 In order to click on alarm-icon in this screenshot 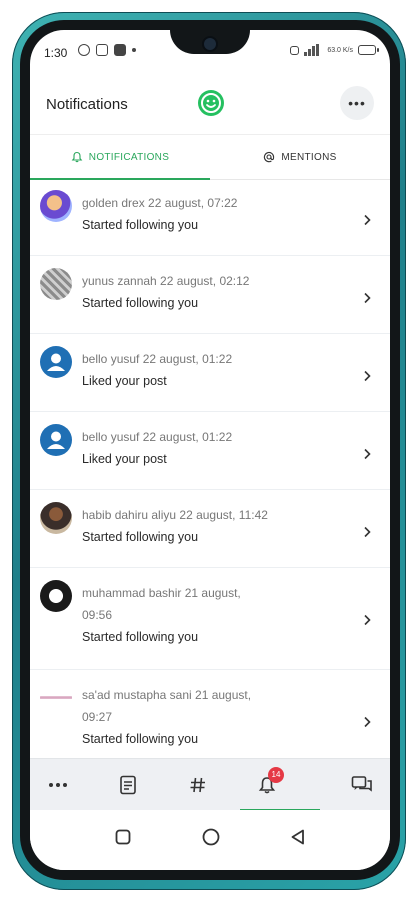, I will do `click(84, 50)`.